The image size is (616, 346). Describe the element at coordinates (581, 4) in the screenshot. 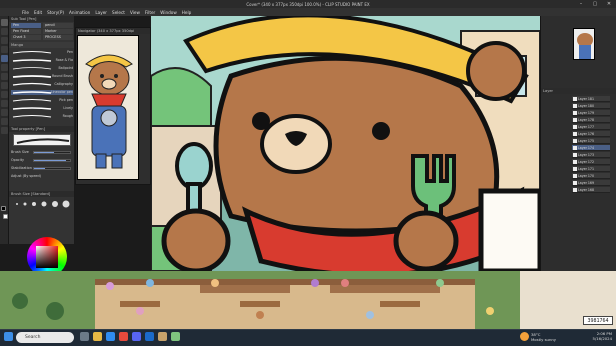

I see `minimize-icon: –` at that location.